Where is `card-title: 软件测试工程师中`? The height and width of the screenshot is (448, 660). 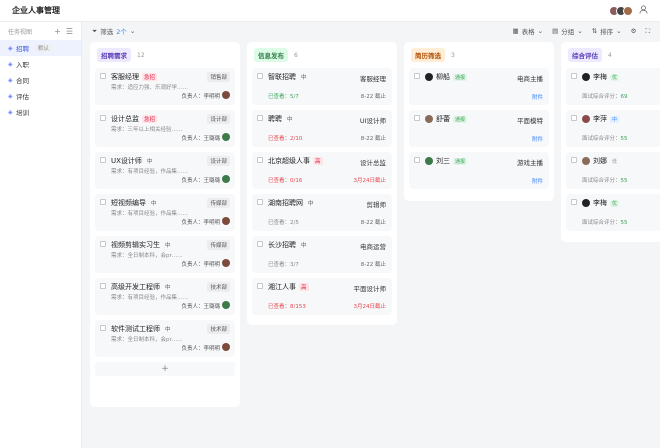
card-title: 软件测试工程师中 is located at coordinates (141, 329).